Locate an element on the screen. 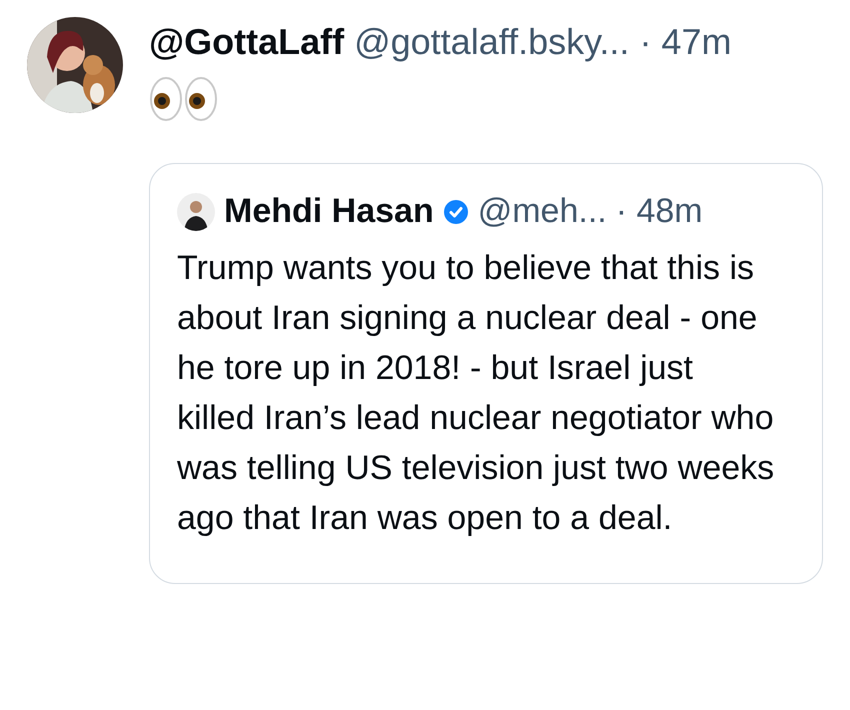  avatar is located at coordinates (196, 211).